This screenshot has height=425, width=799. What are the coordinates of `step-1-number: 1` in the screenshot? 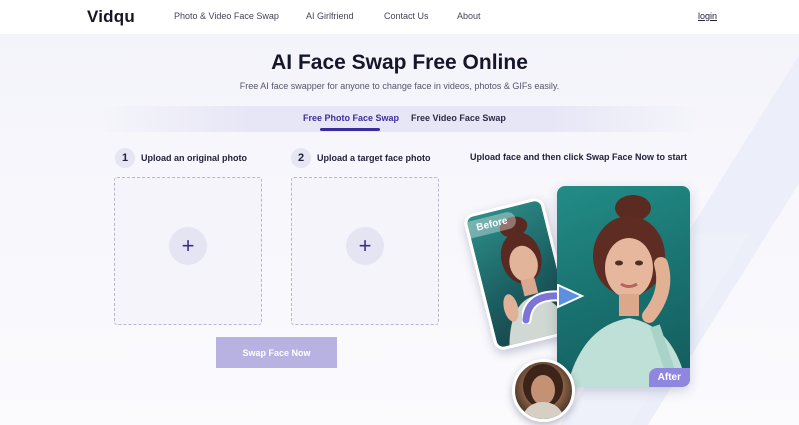 It's located at (125, 158).